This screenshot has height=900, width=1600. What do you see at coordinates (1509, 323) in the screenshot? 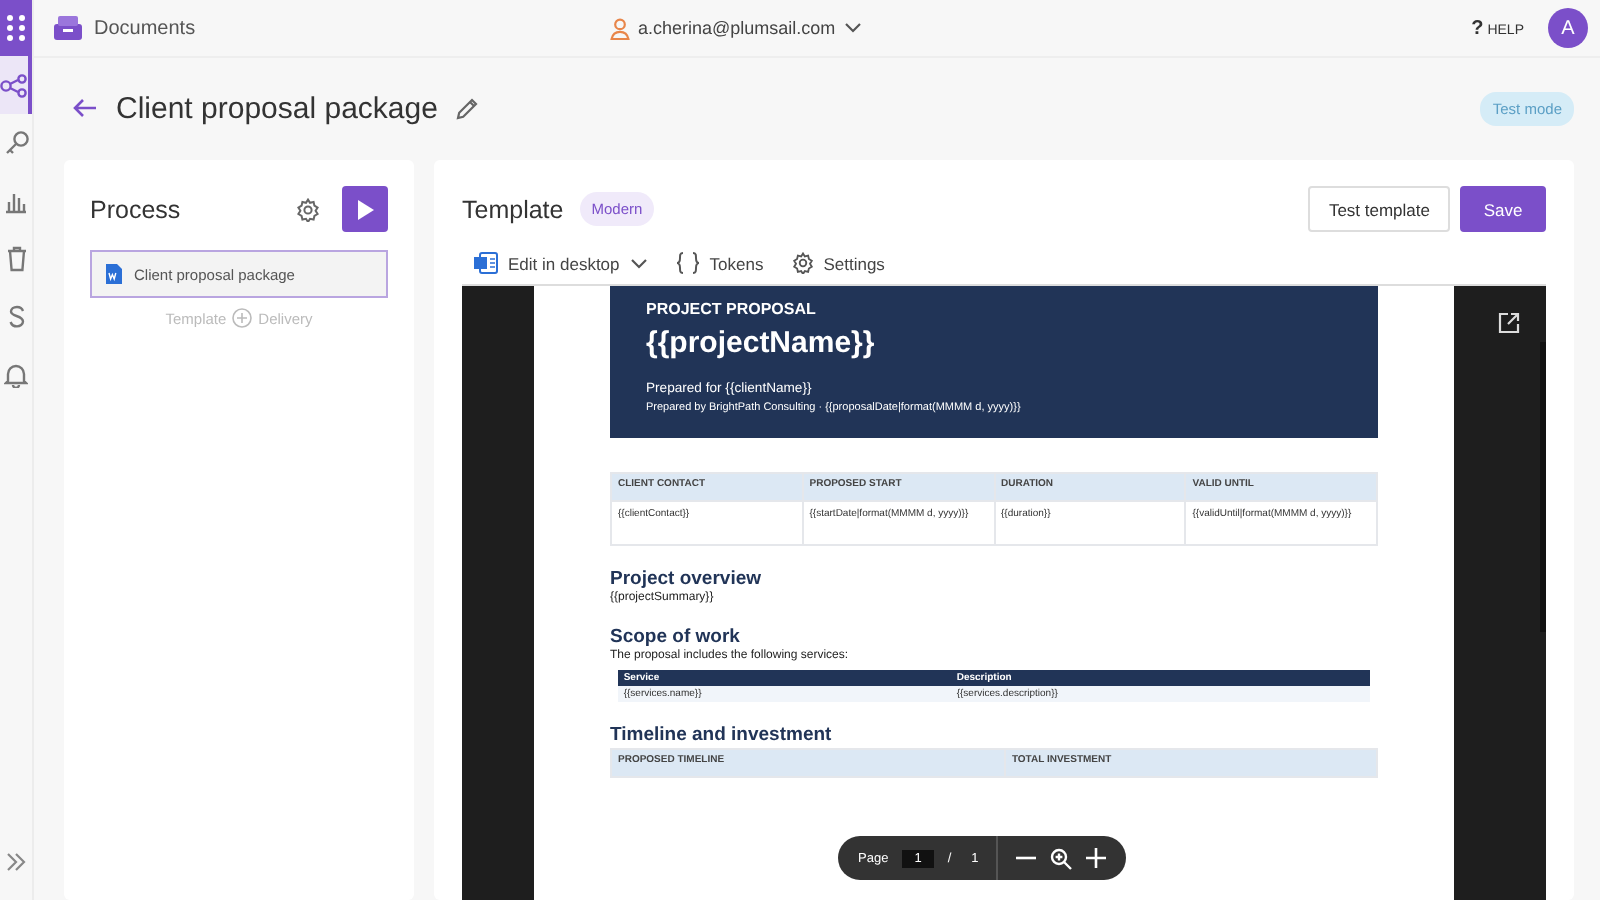
I see `open-external-icon` at bounding box center [1509, 323].